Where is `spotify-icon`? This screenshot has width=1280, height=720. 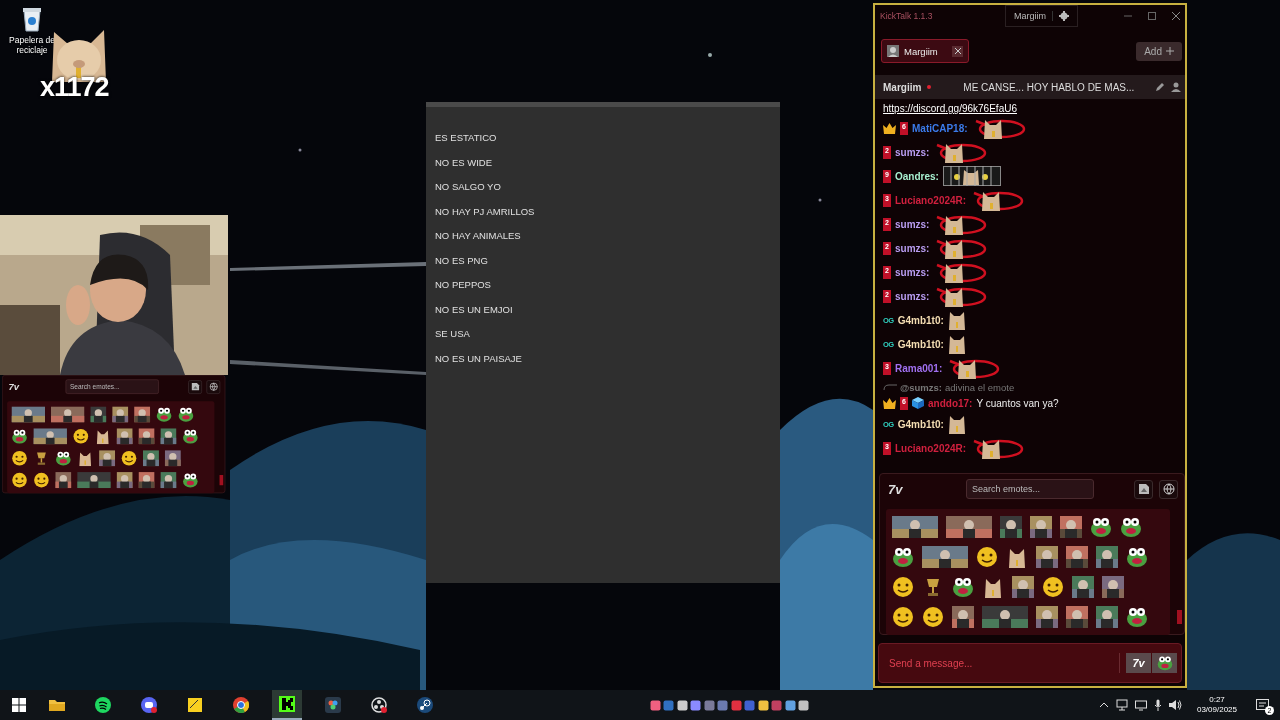
spotify-icon is located at coordinates (103, 705).